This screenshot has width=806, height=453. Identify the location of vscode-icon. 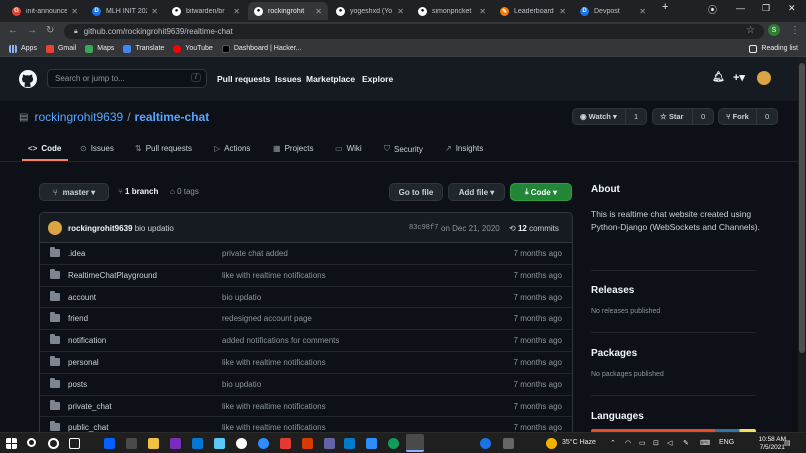
(349, 443).